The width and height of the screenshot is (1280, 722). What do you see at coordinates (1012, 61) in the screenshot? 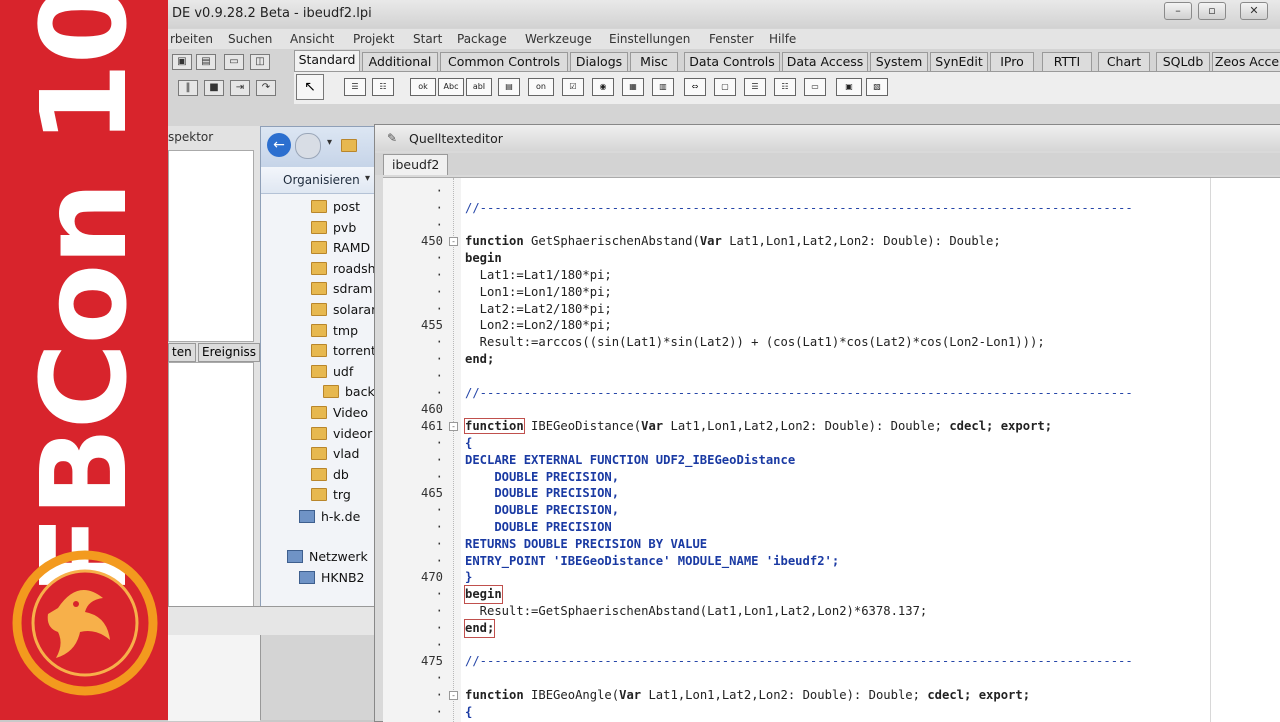
I see `tab-ipro: IPro` at bounding box center [1012, 61].